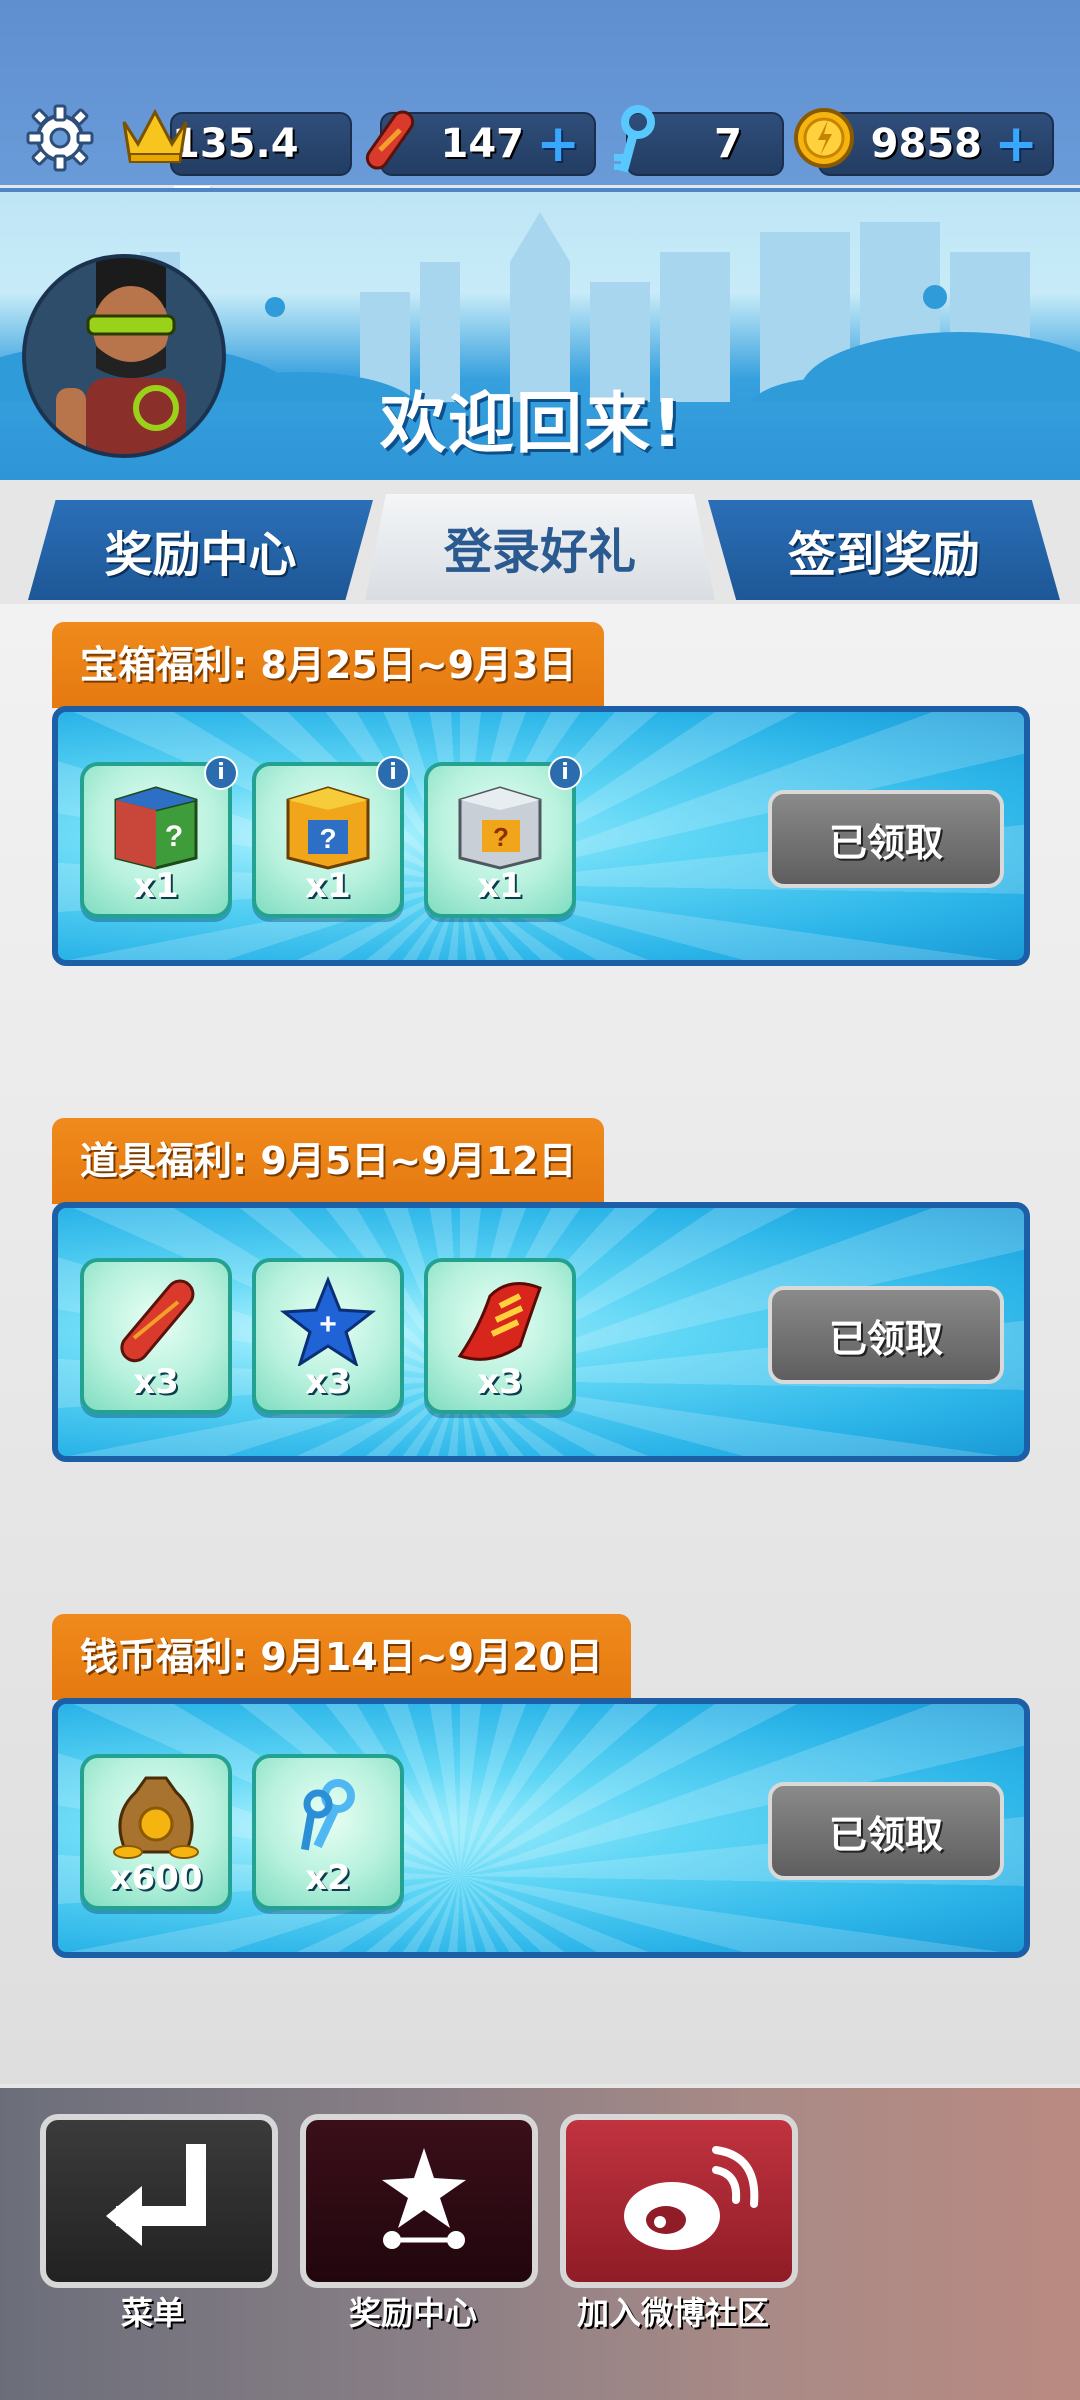 Image resolution: width=1080 pixels, height=2400 pixels. Describe the element at coordinates (152, 2313) in the screenshot. I see `menu-label: 菜单` at that location.